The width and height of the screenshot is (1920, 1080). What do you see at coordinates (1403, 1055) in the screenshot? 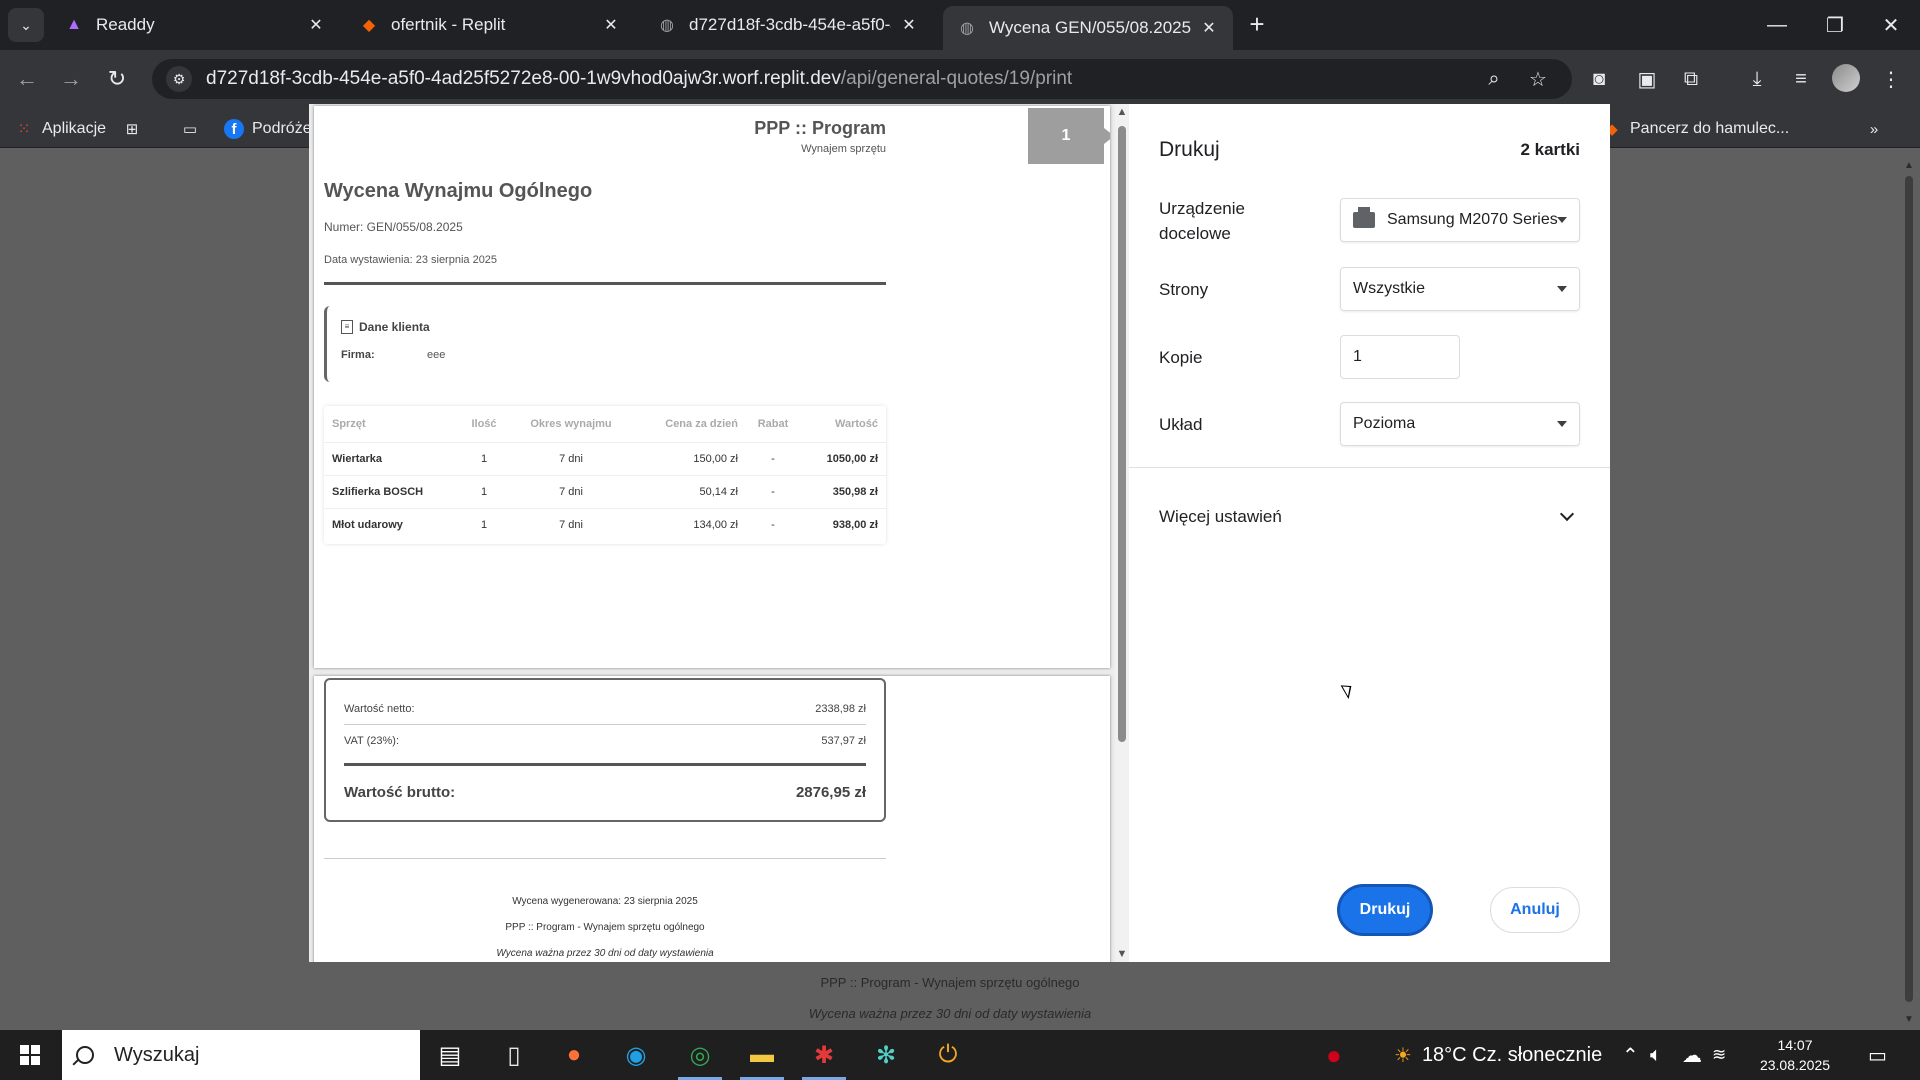
I see `weather-icon: ☀` at bounding box center [1403, 1055].